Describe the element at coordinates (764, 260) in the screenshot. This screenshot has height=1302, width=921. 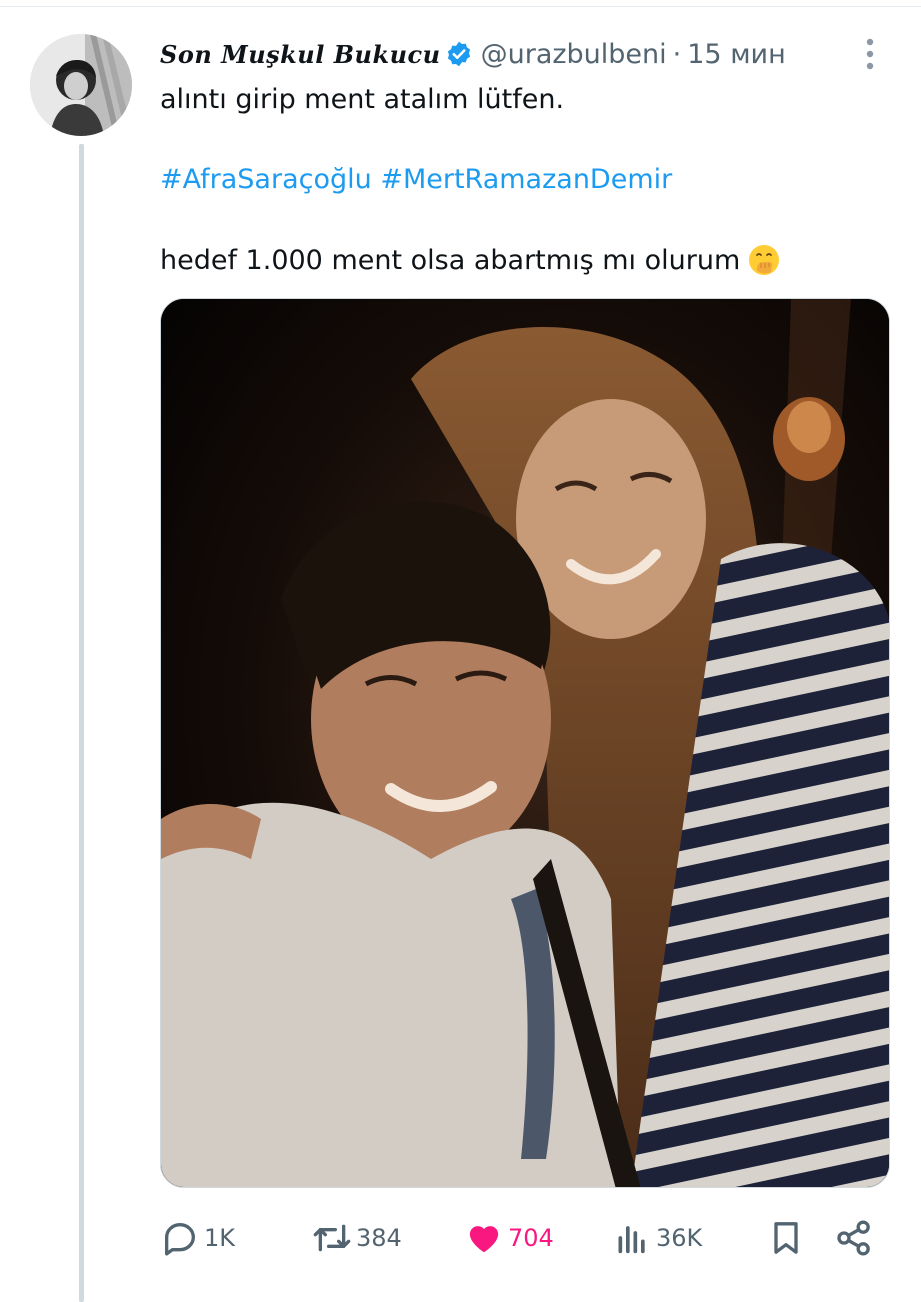
I see `face-with-hand-over-mouth-icon` at that location.